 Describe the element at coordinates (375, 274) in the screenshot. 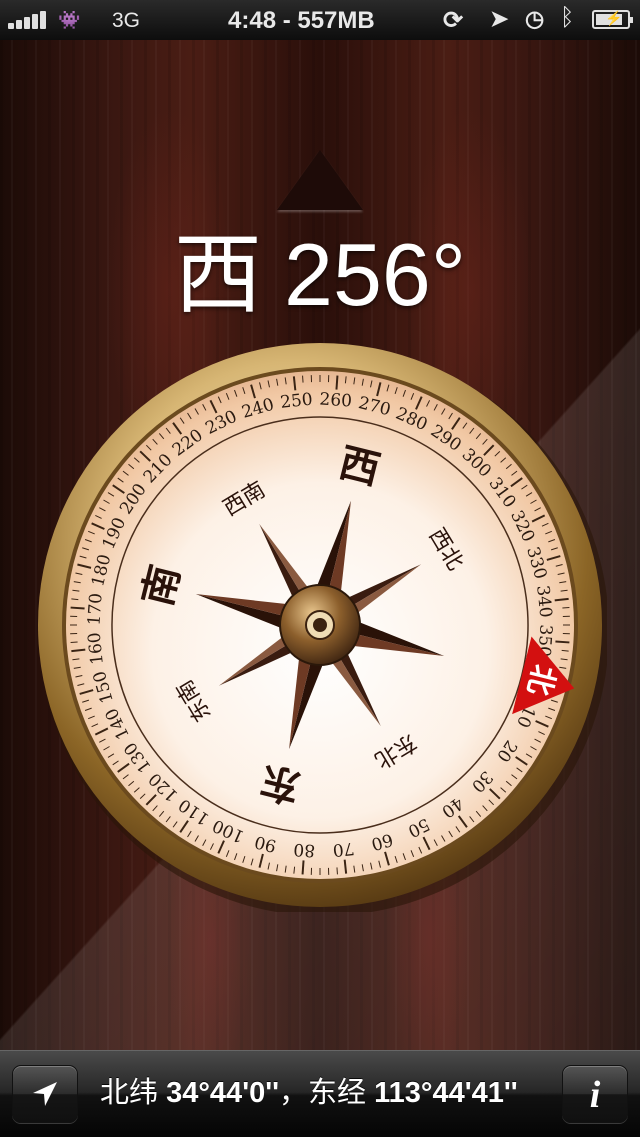

I see `heading-degrees: 256°` at that location.